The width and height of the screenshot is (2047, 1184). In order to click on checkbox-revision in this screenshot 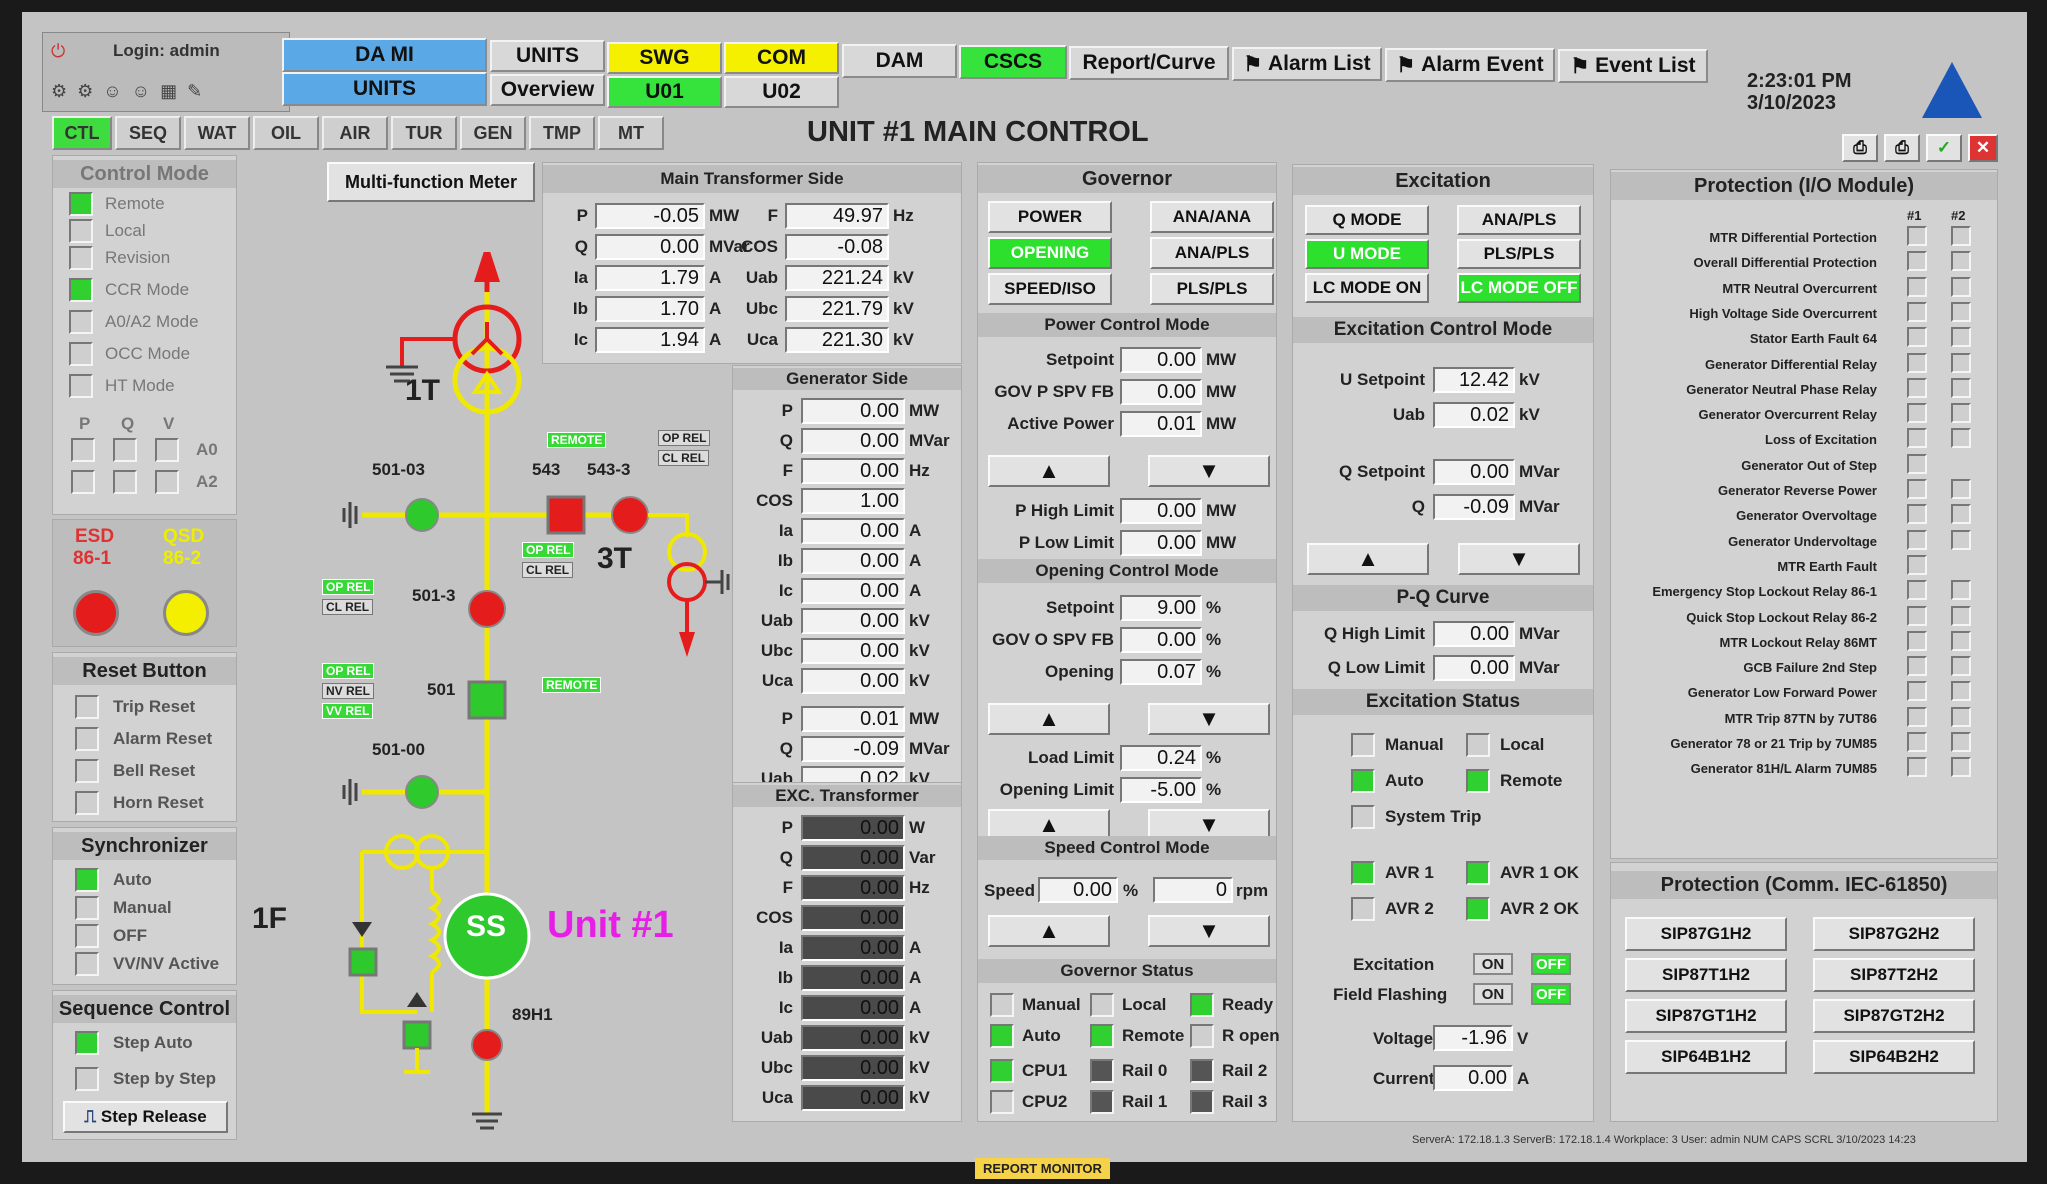, I will do `click(81, 258)`.